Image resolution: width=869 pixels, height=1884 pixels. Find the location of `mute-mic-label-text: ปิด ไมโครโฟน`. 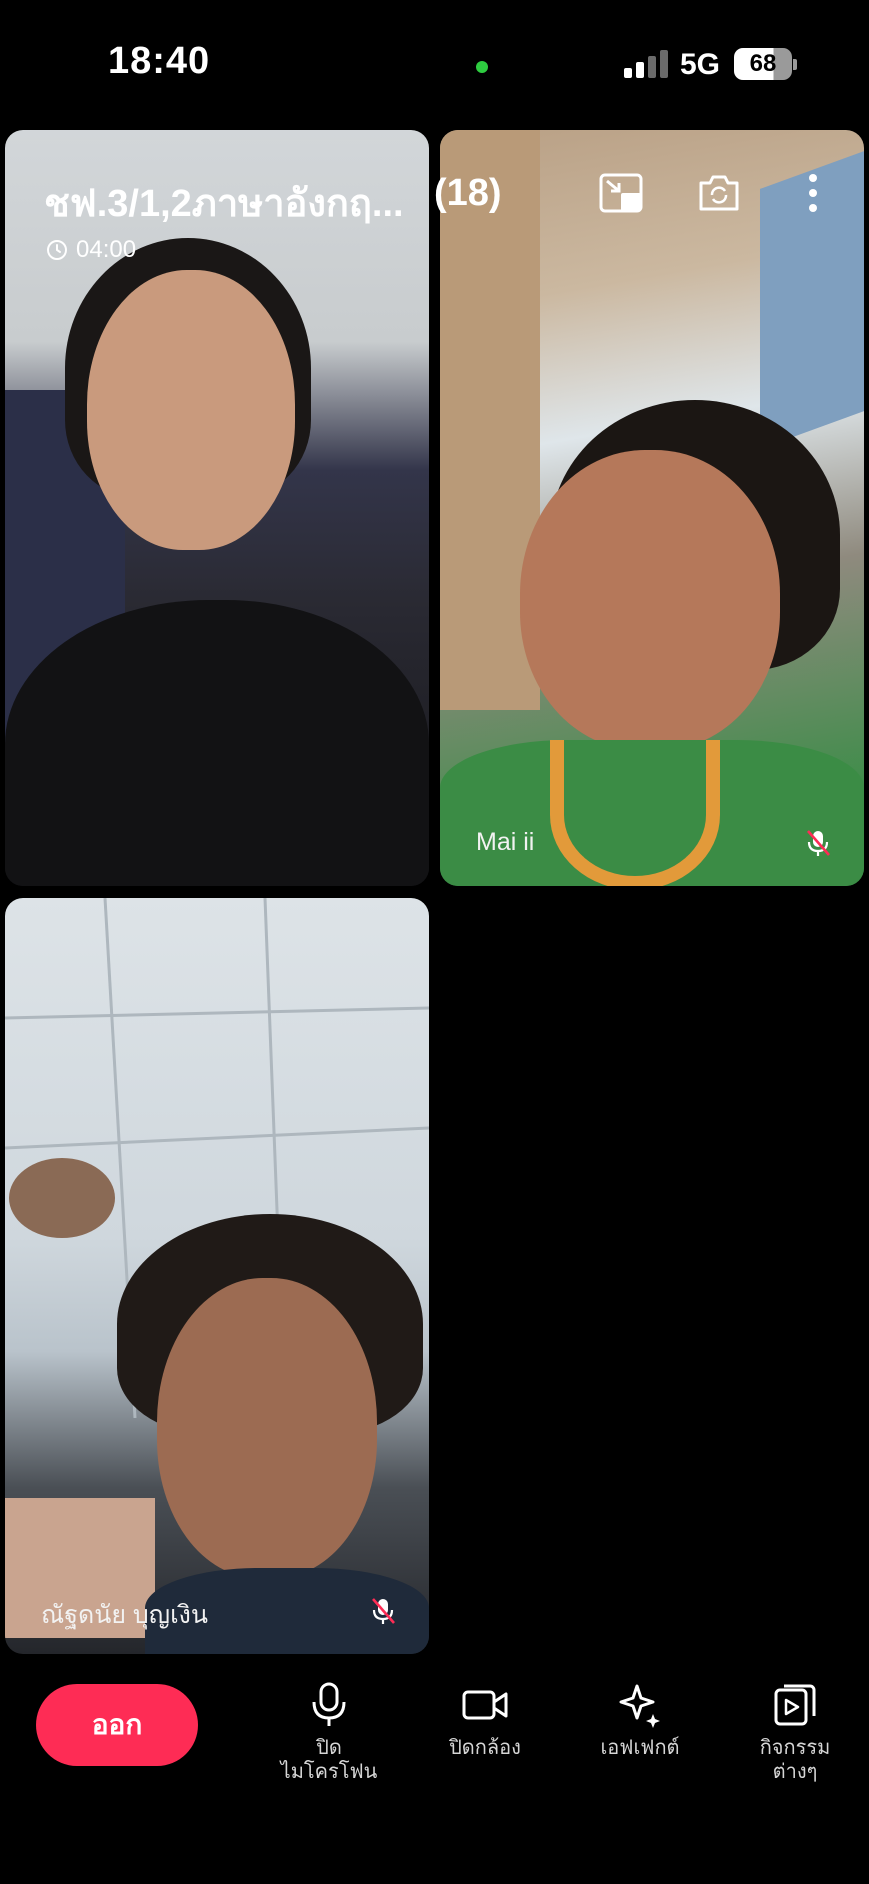

mute-mic-label-text: ปิด ไมโครโฟน is located at coordinates (329, 1760).